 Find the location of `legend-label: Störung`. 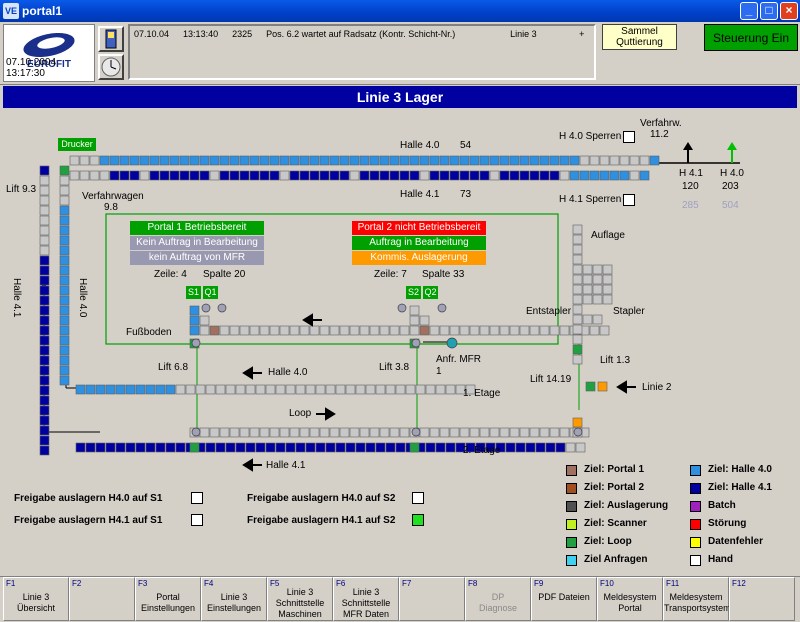

legend-label: Störung is located at coordinates (727, 523).